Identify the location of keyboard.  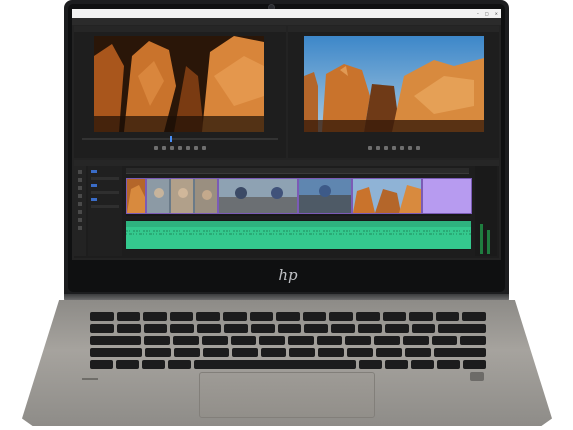
(288, 341).